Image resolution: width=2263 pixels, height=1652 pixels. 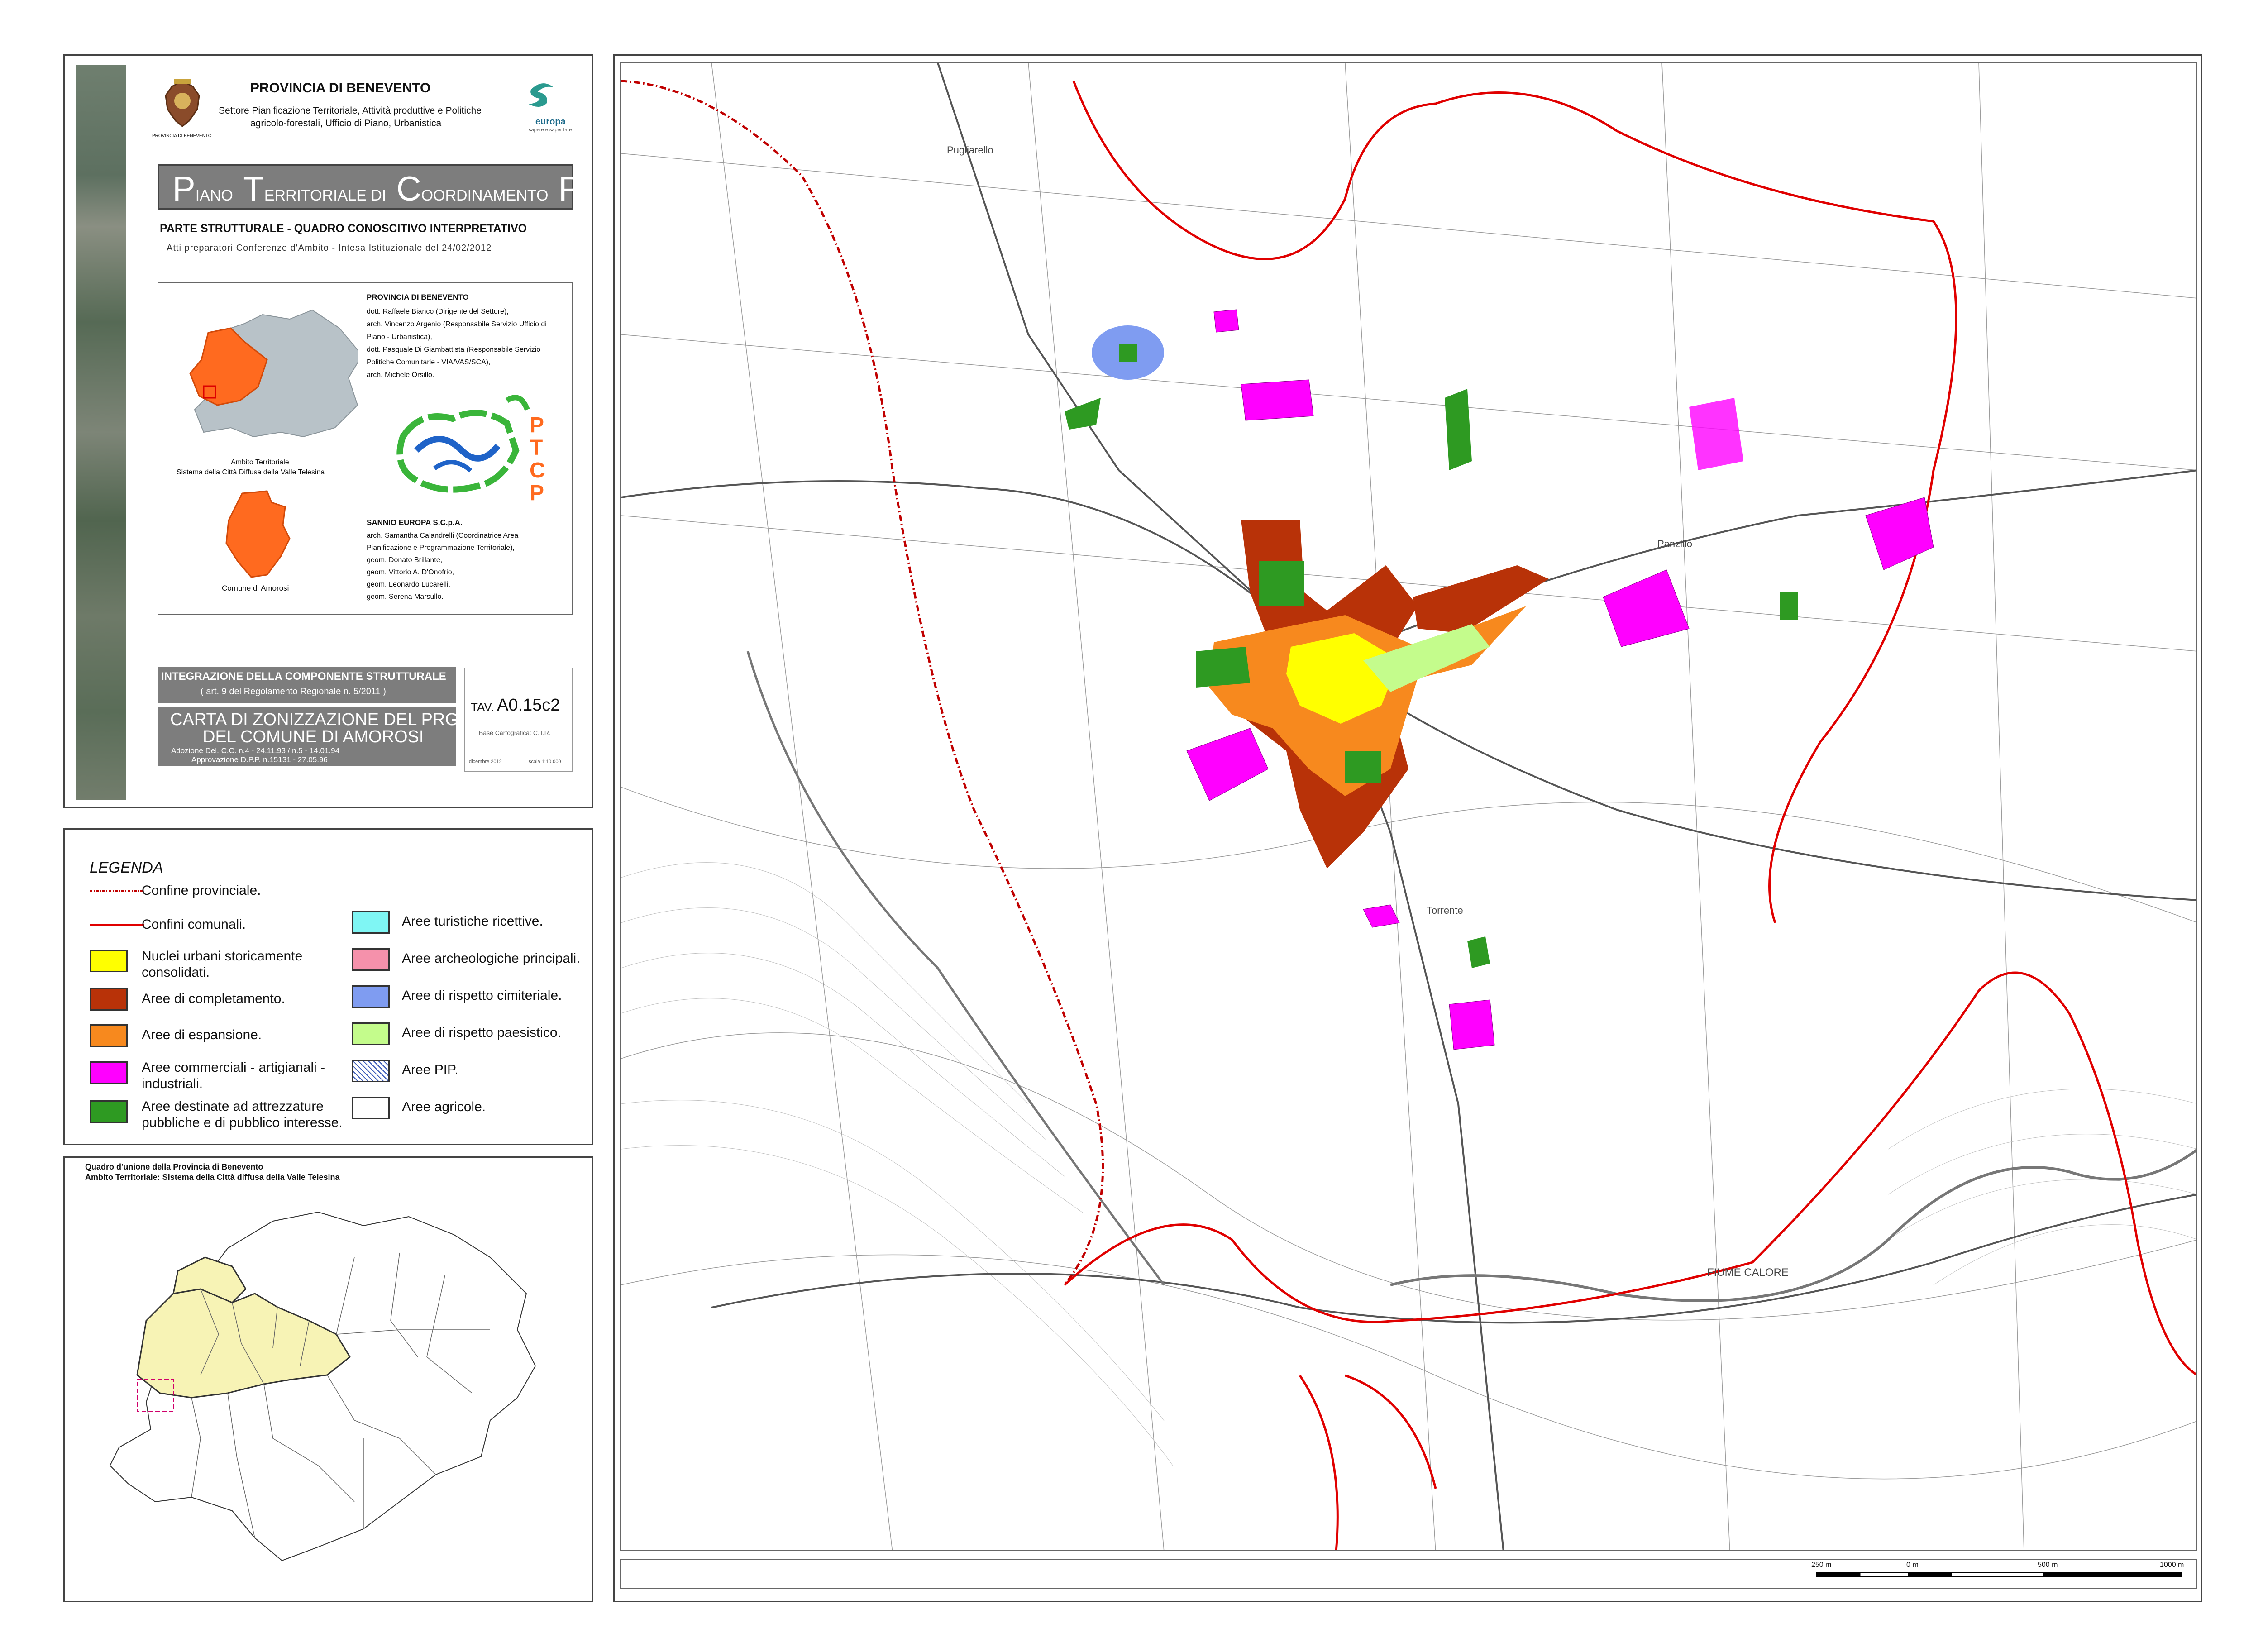 What do you see at coordinates (182, 136) in the screenshot?
I see `emblem-caption: PROVINCIA DI BENEVENTO` at bounding box center [182, 136].